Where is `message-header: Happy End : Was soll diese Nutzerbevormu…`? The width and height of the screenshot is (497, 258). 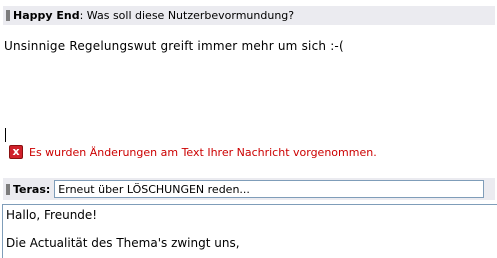
message-header: Happy End : Was soll diese Nutzerbevormu… is located at coordinates (249, 15).